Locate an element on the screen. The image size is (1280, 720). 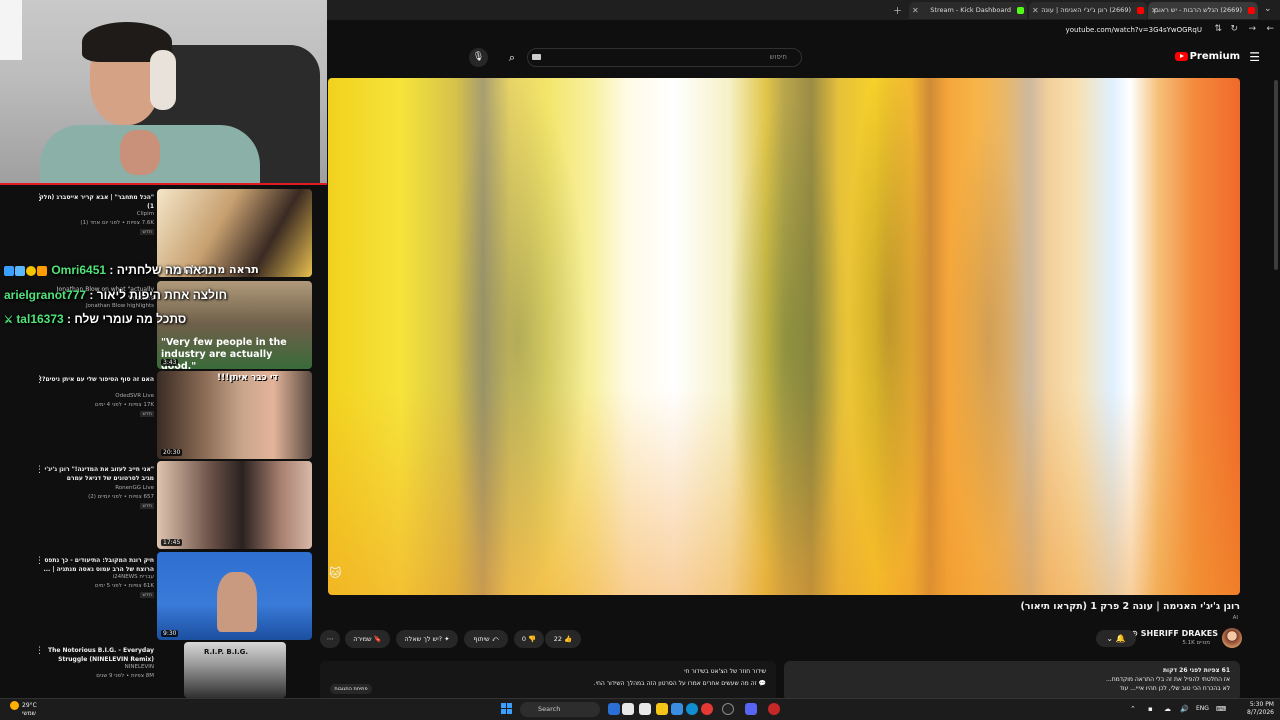
sun-icon is located at coordinates (14, 705).